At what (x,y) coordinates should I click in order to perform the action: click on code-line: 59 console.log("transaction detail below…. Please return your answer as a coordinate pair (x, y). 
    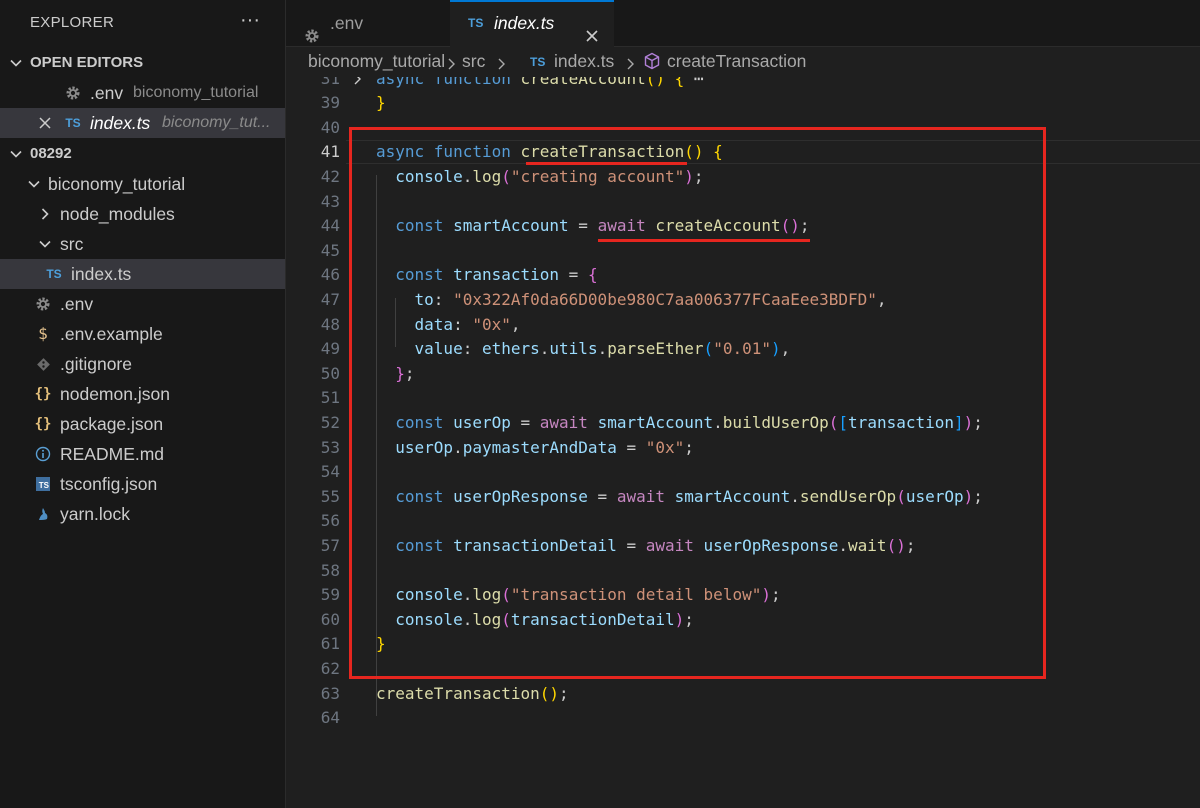
    Looking at the image, I should click on (743, 595).